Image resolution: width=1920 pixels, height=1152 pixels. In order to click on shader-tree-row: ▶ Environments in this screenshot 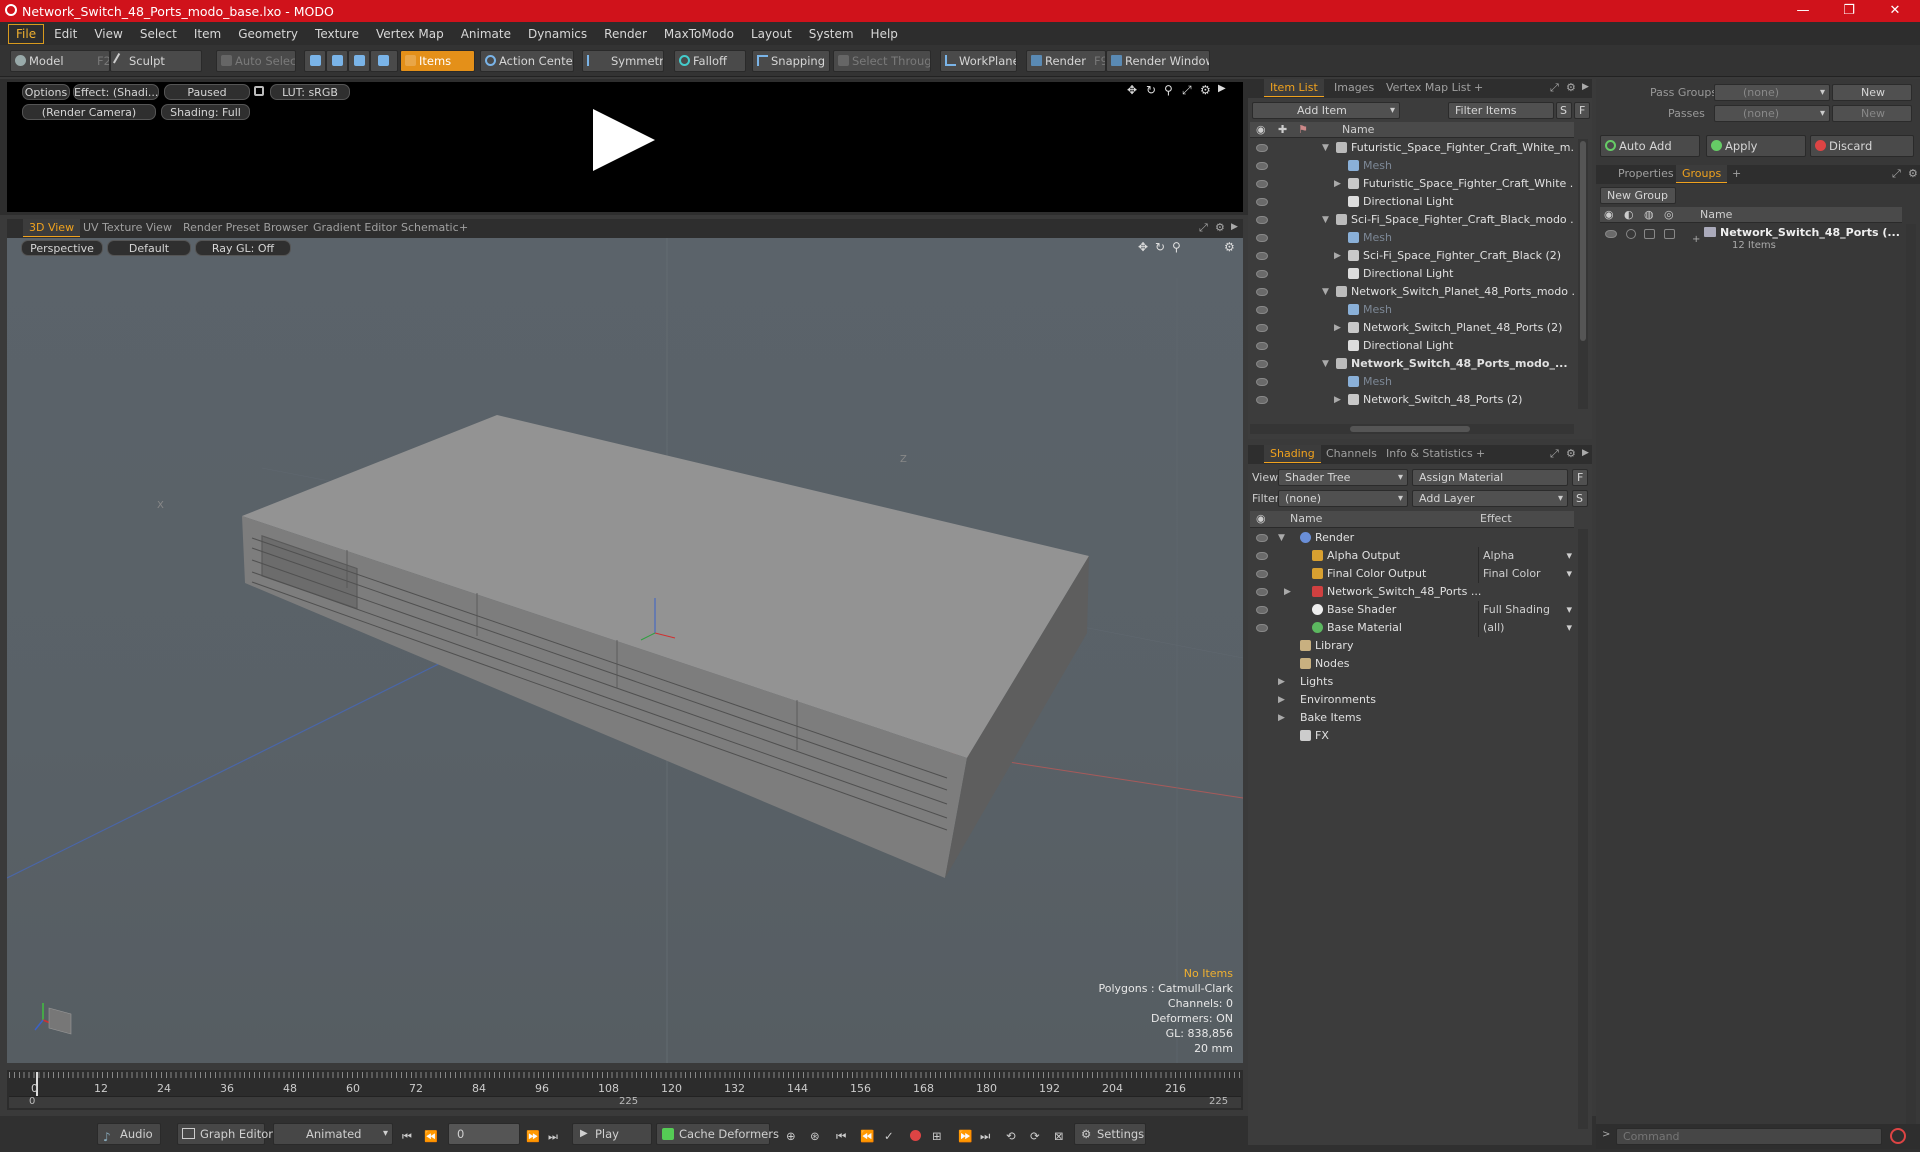, I will do `click(1412, 700)`.